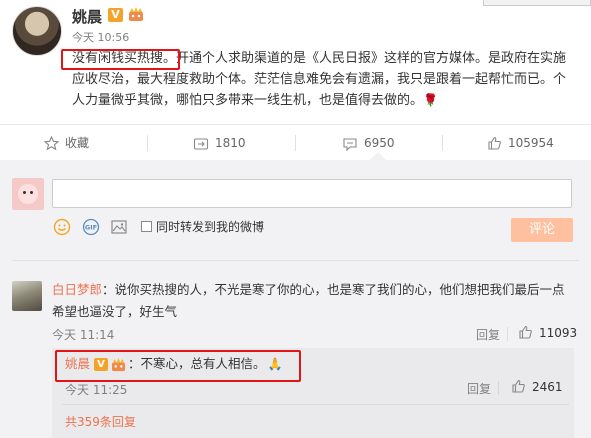 The image size is (591, 438). Describe the element at coordinates (295, 260) in the screenshot. I see `composer-divider` at that location.